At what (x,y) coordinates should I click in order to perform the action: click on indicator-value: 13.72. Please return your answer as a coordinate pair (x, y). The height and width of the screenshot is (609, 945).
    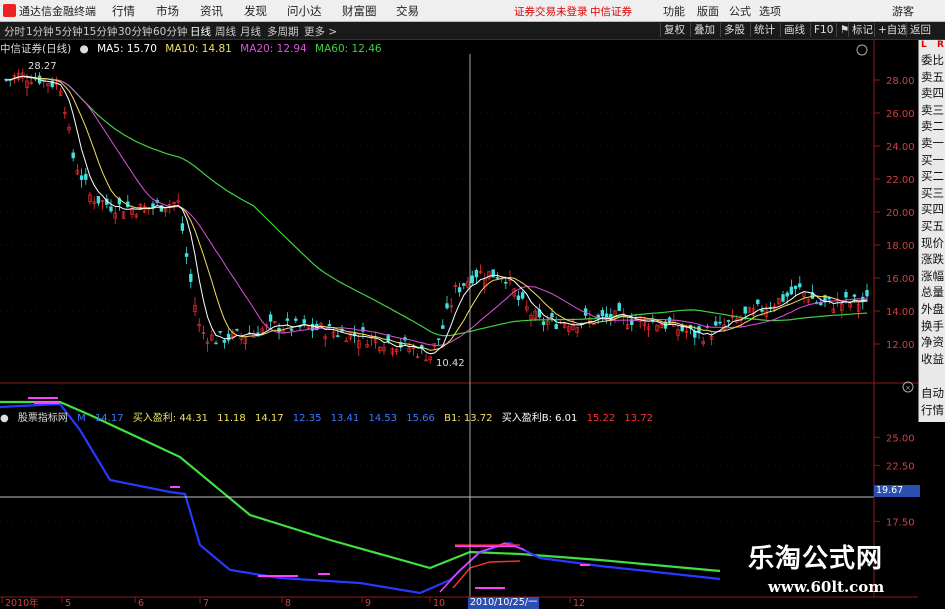
    Looking at the image, I should click on (639, 418).